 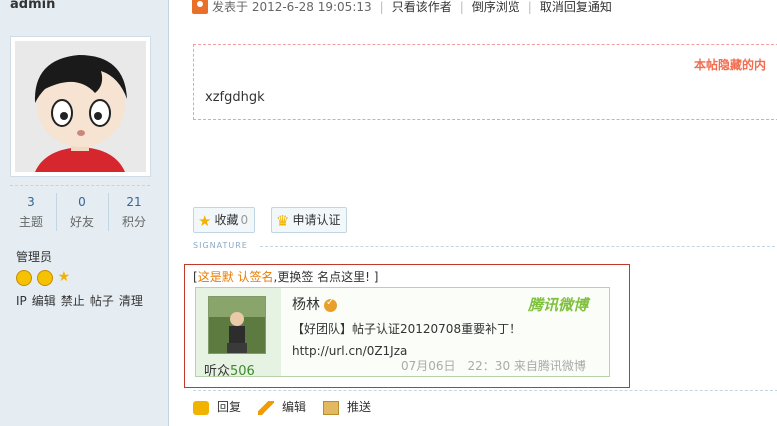 What do you see at coordinates (558, 304) in the screenshot?
I see `tencent-weibo-logo: 腾讯微博` at bounding box center [558, 304].